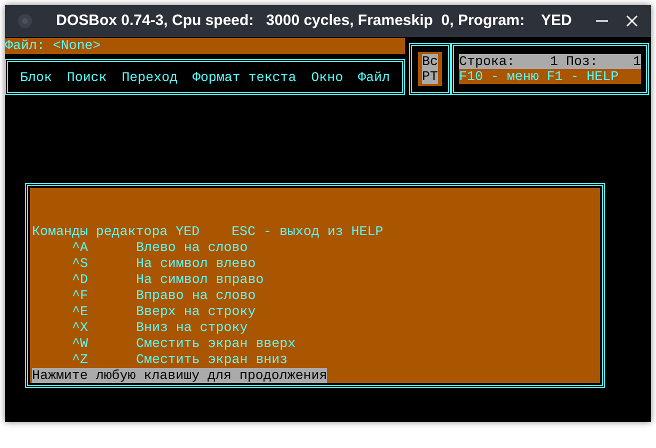 This screenshot has width=656, height=448. Describe the element at coordinates (104, 280) in the screenshot. I see `shortcut-key: ^D` at that location.